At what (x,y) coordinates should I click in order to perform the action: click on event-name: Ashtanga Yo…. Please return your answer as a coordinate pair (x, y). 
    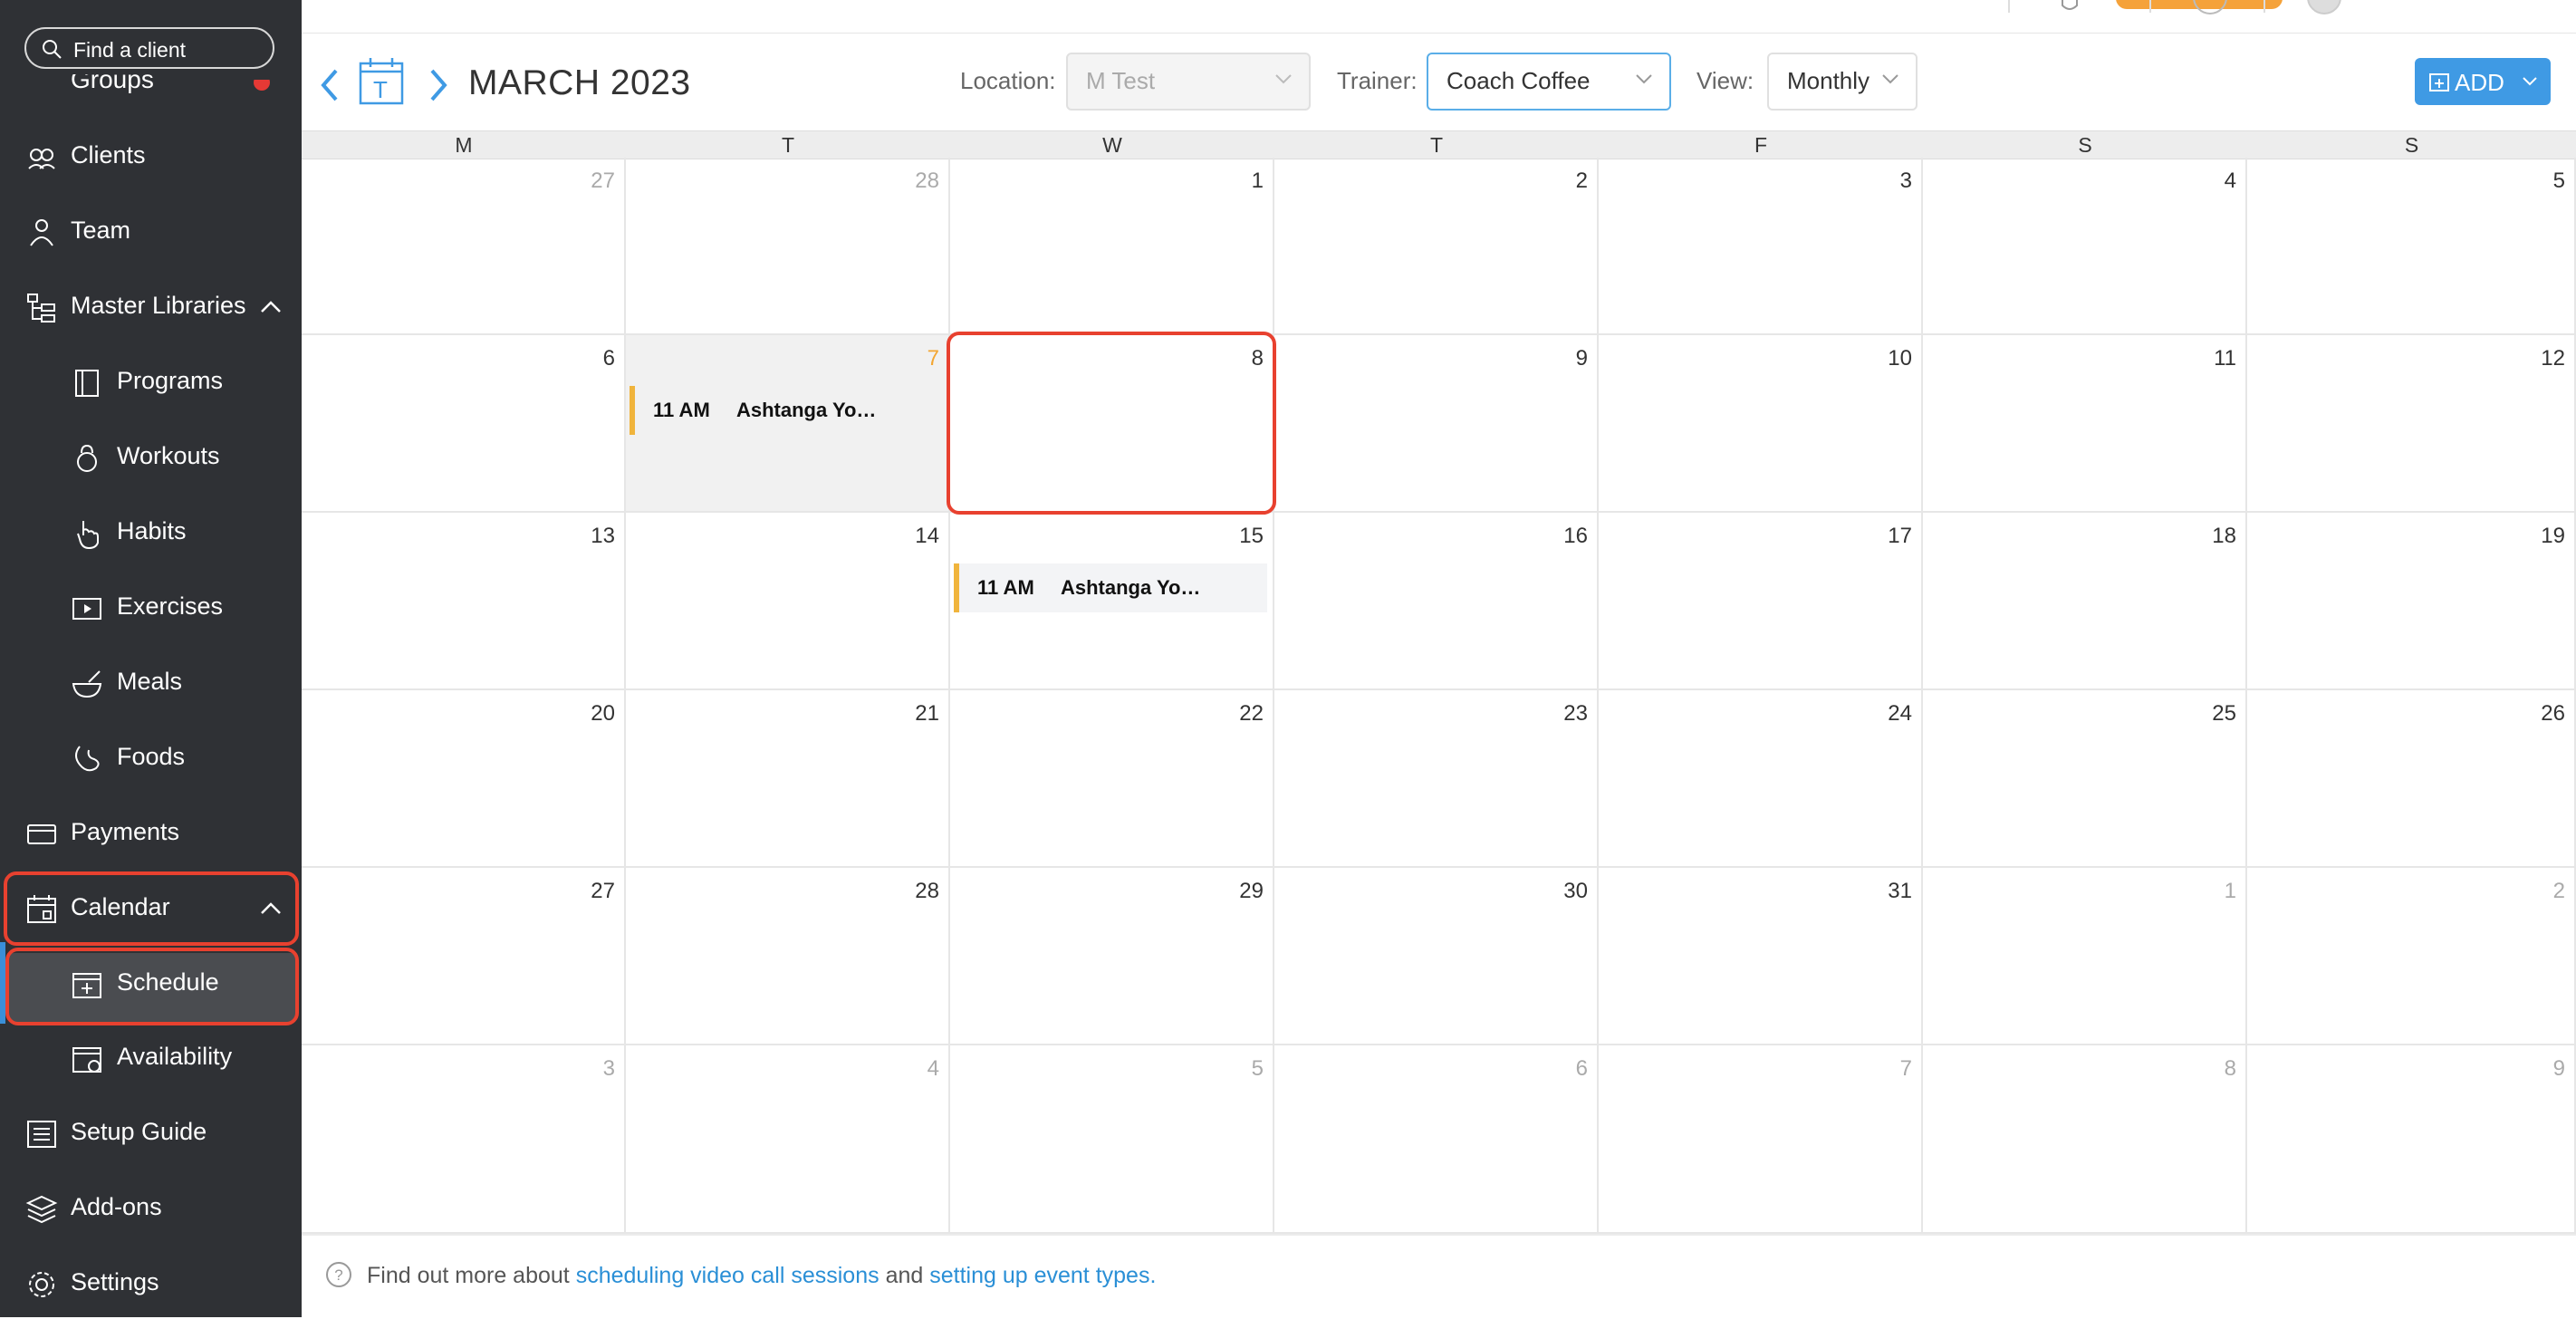
    Looking at the image, I should click on (1131, 587).